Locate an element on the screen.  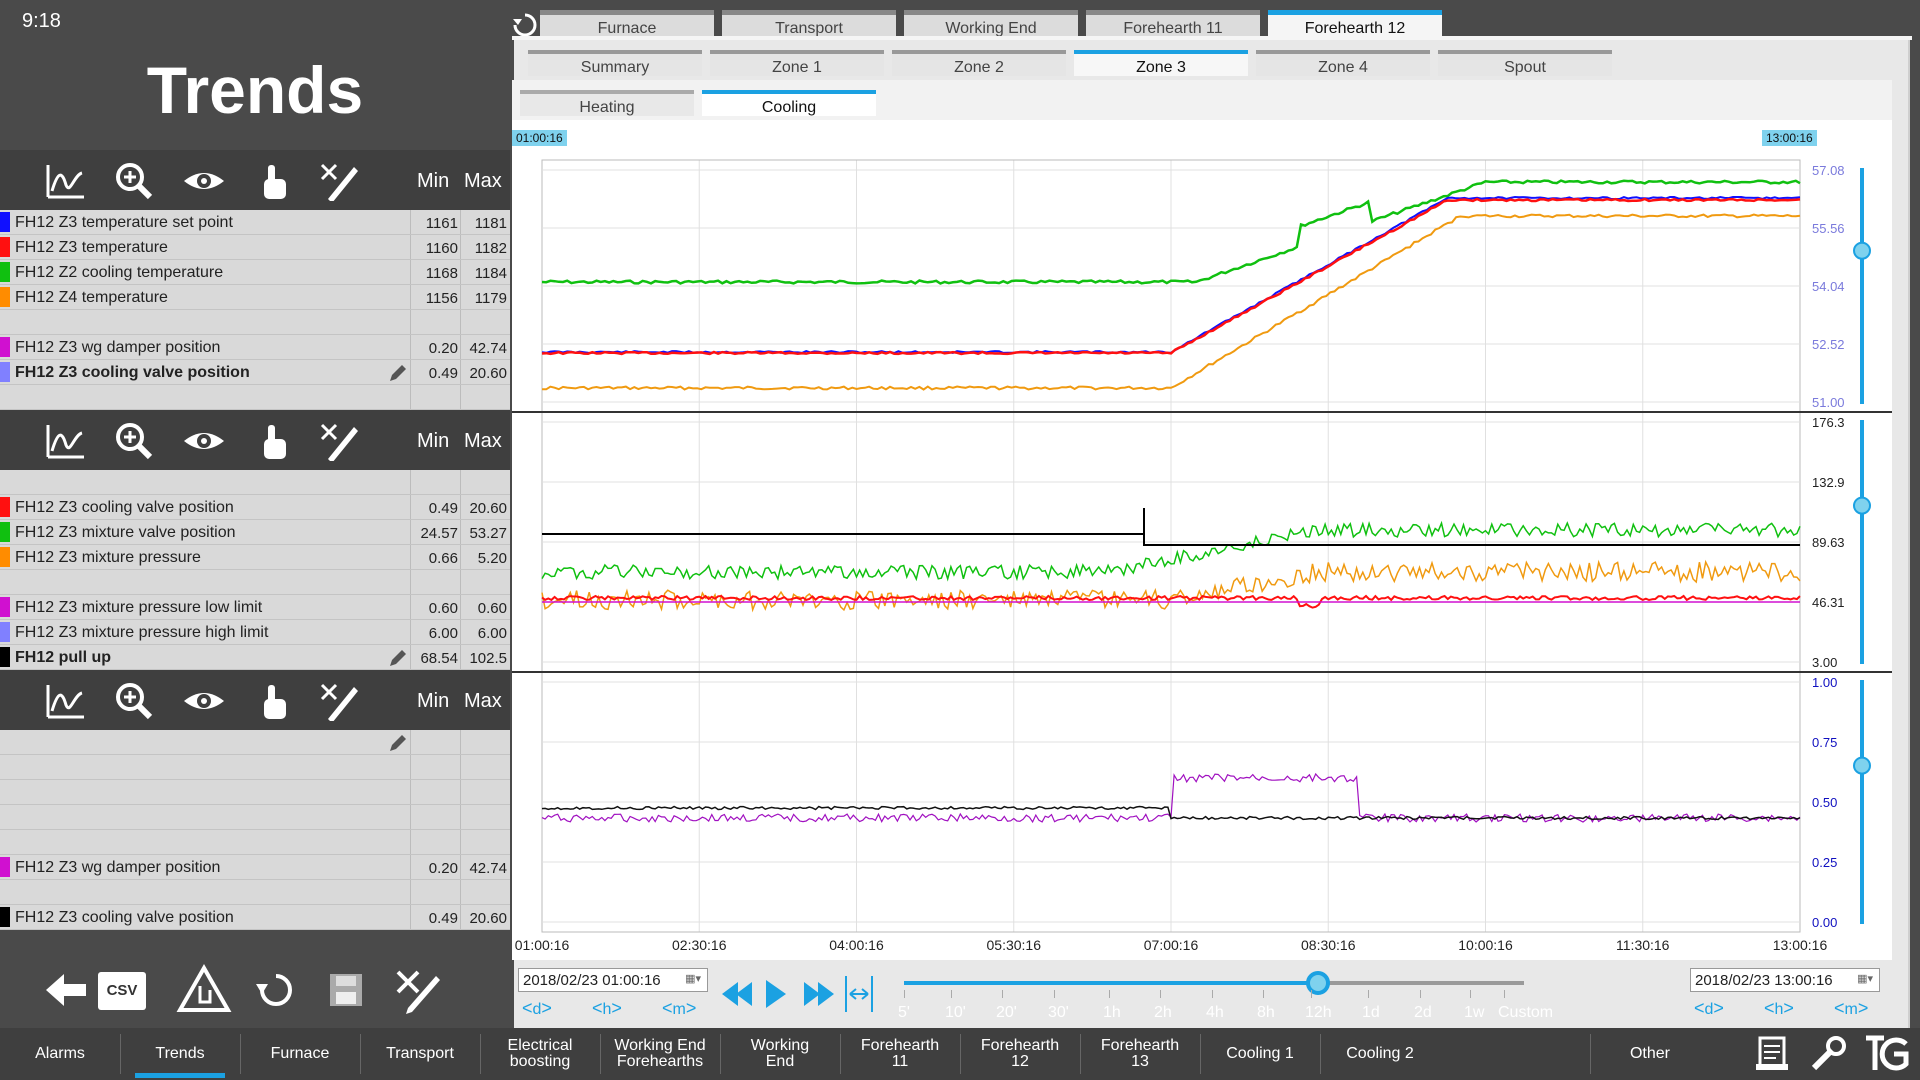
range-preset: 20' is located at coordinates (1006, 1013).